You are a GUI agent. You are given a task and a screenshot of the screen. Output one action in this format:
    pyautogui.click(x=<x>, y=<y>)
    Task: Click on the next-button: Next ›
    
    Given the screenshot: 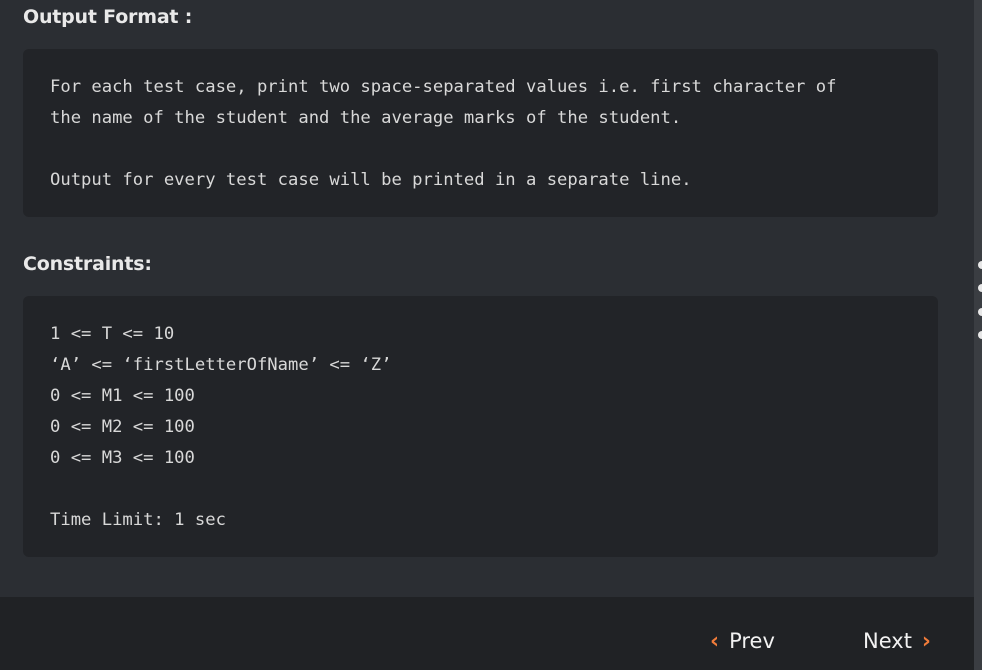 What is the action you would take?
    pyautogui.click(x=897, y=641)
    